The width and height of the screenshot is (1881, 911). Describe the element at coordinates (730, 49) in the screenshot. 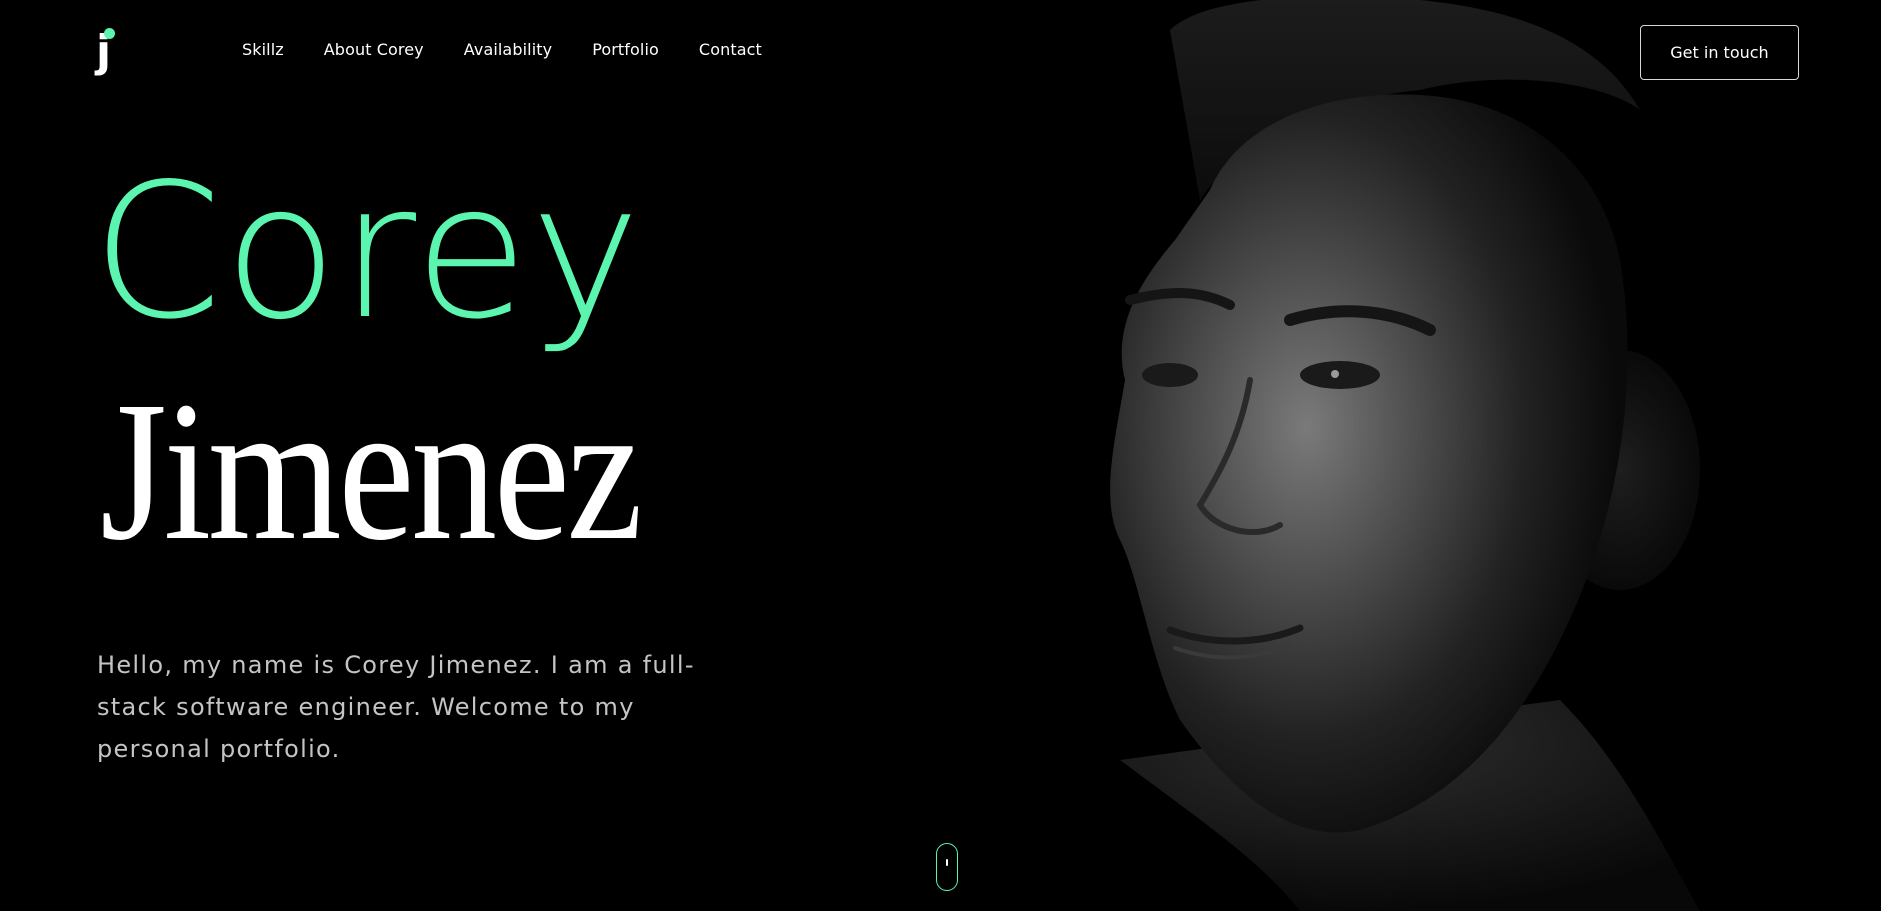

I see `nav-item-contact: Contact` at that location.